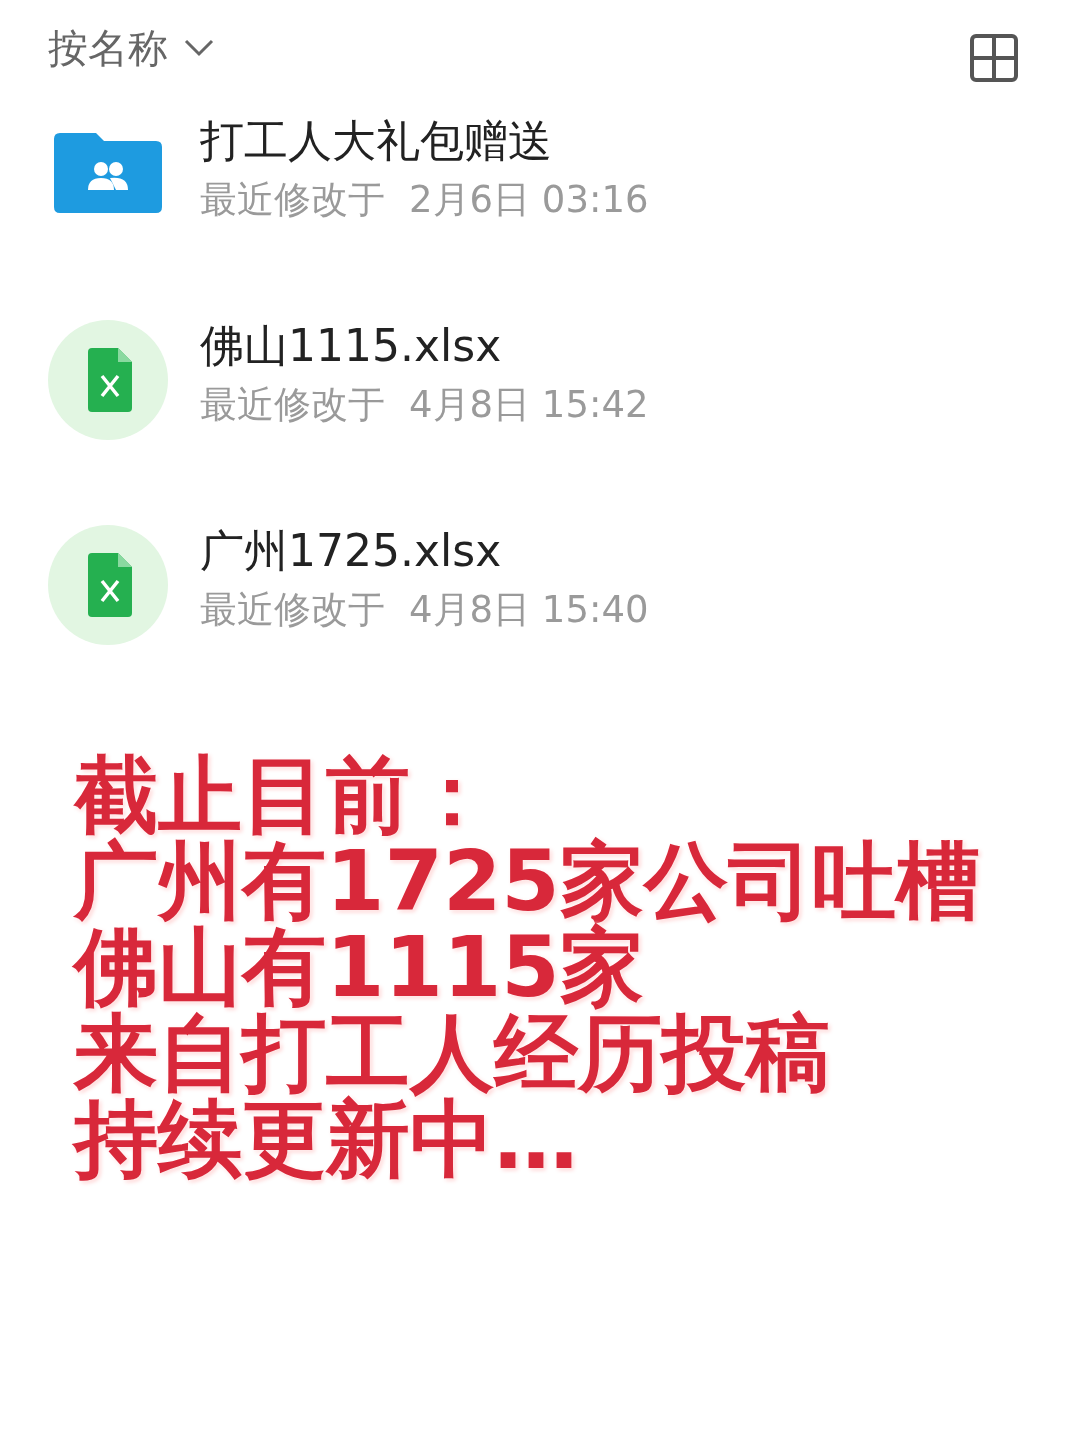 Image resolution: width=1080 pixels, height=1440 pixels. I want to click on overlay-caption: 广州有1725家公司吐槽, so click(527, 881).